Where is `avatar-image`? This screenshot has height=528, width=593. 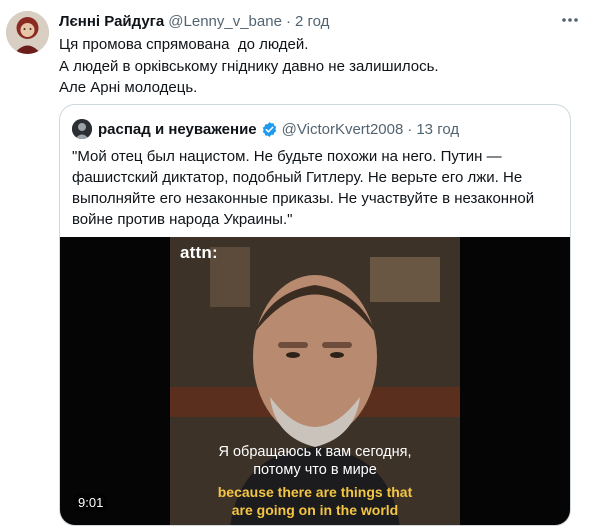
avatar-image is located at coordinates (27, 32).